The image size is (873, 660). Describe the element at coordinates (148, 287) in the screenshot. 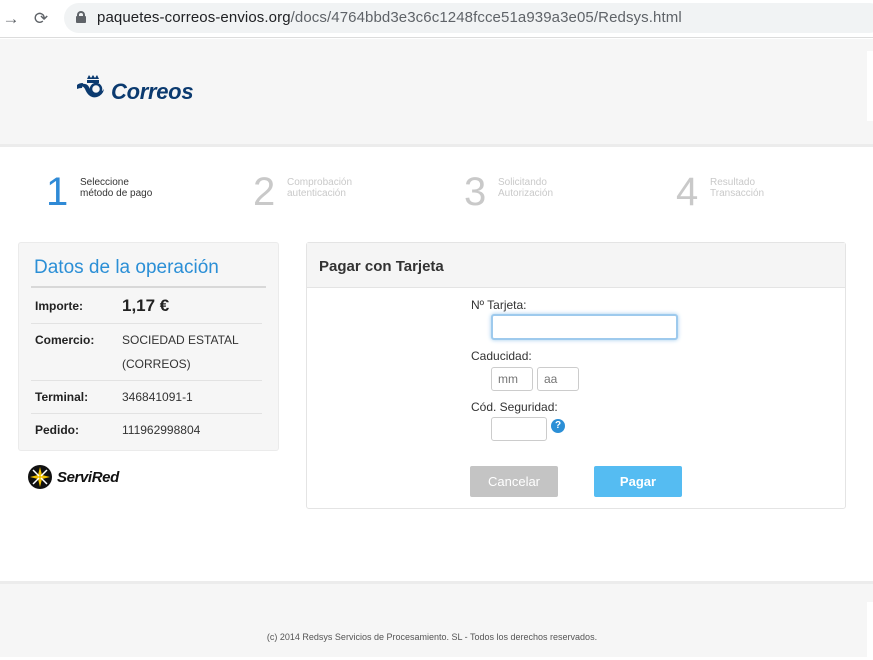

I see `divider` at that location.